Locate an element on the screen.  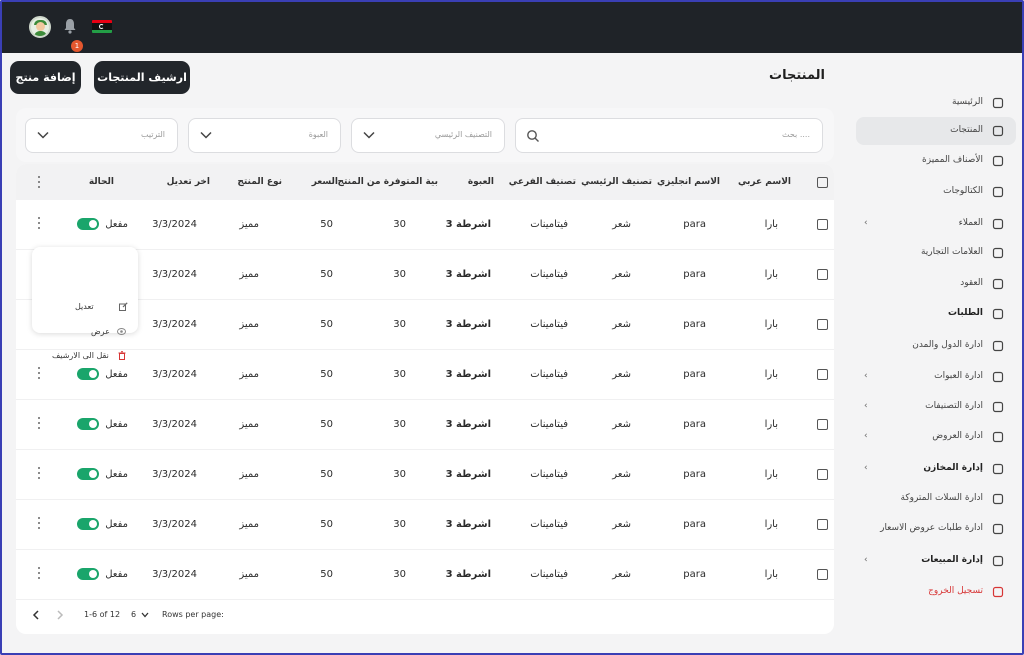
sidebar-item-9: ادارة الدول والمدن is located at coordinates (936, 346).